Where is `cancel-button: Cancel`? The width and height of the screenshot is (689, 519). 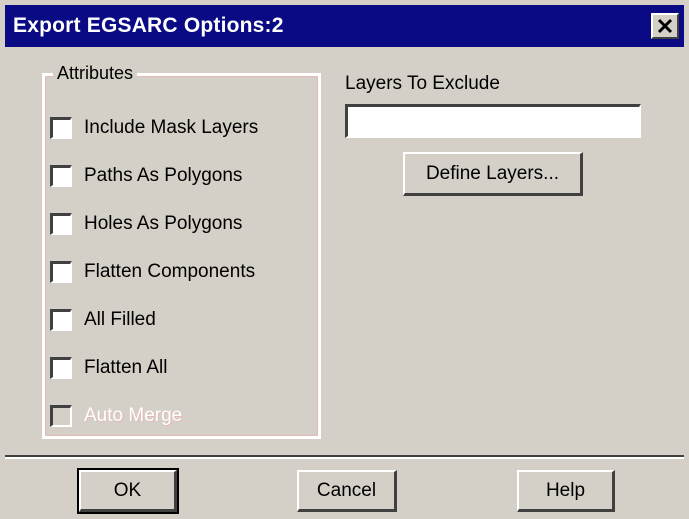 cancel-button: Cancel is located at coordinates (347, 491).